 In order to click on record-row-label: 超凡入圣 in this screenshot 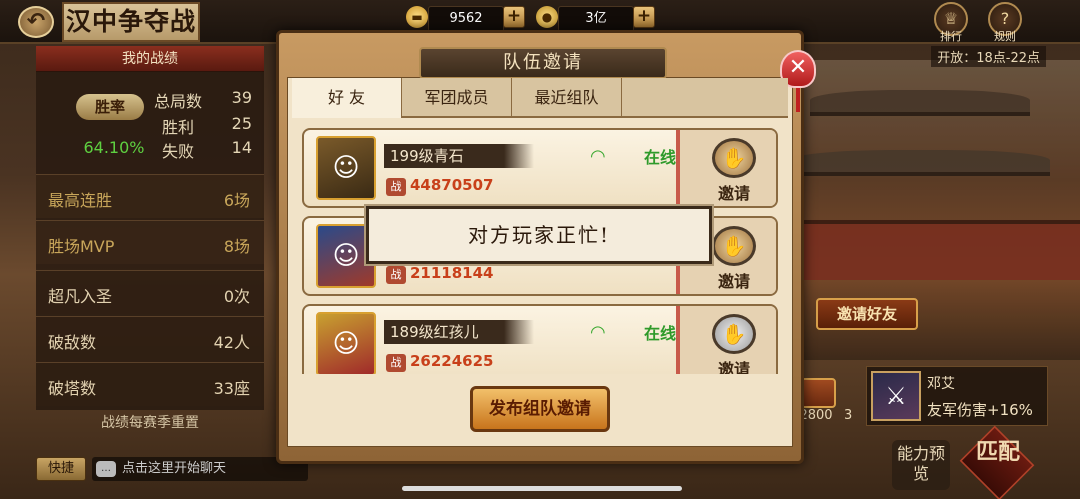, I will do `click(80, 296)`.